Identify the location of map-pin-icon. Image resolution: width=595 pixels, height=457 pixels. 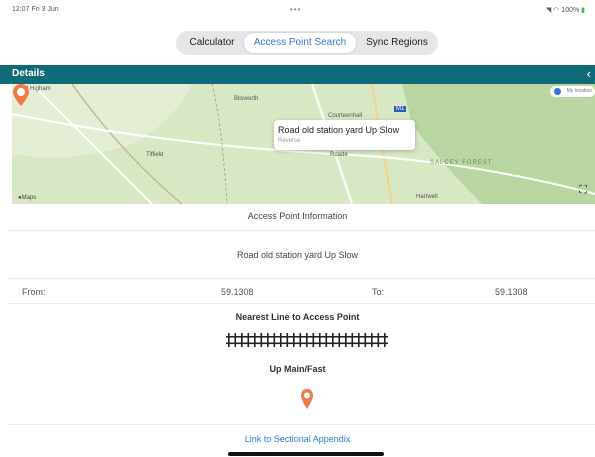
(21, 95).